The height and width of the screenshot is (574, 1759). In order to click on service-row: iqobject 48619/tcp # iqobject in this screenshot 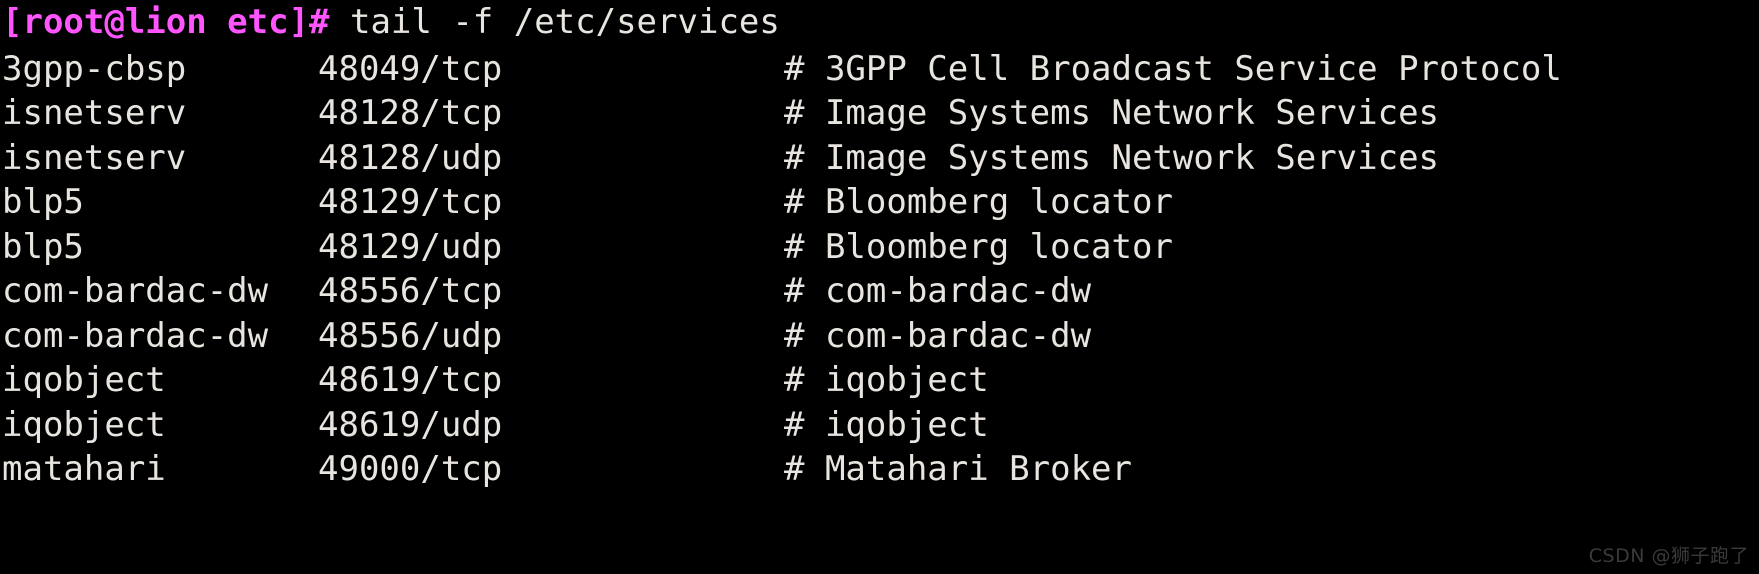, I will do `click(879, 380)`.